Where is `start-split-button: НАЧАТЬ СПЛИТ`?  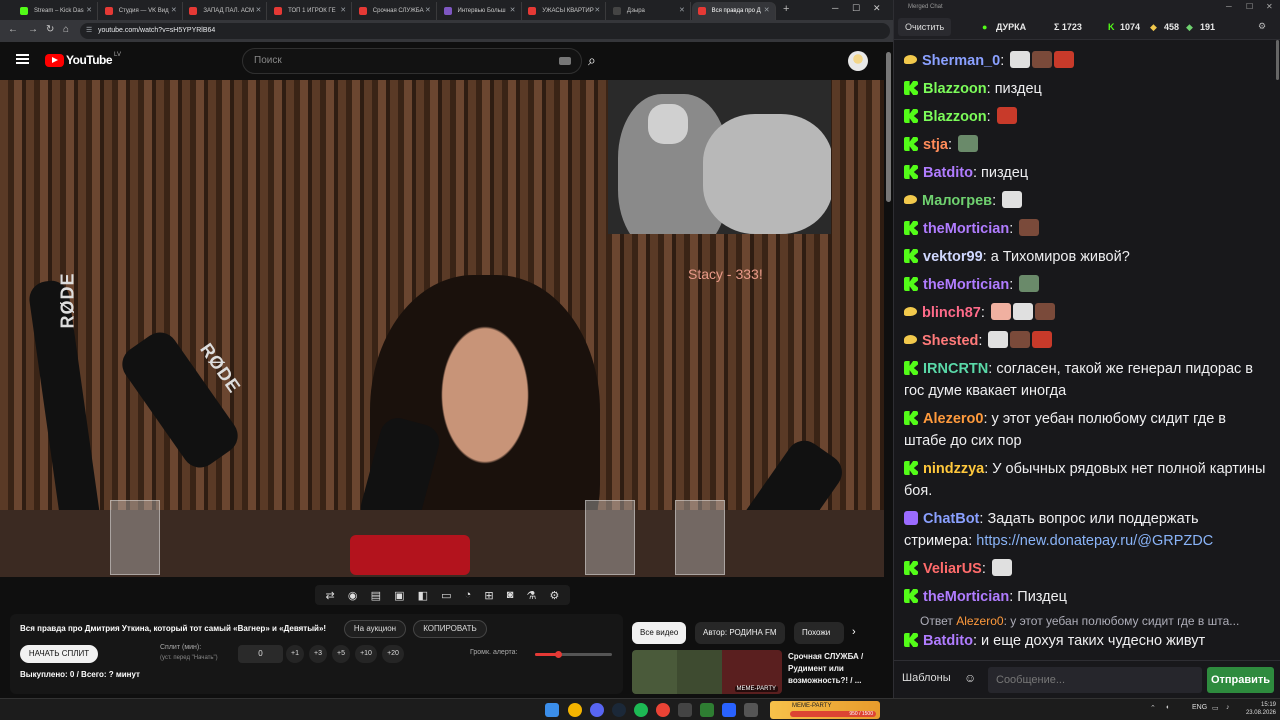
start-split-button: НАЧАТЬ СПЛИТ is located at coordinates (59, 654).